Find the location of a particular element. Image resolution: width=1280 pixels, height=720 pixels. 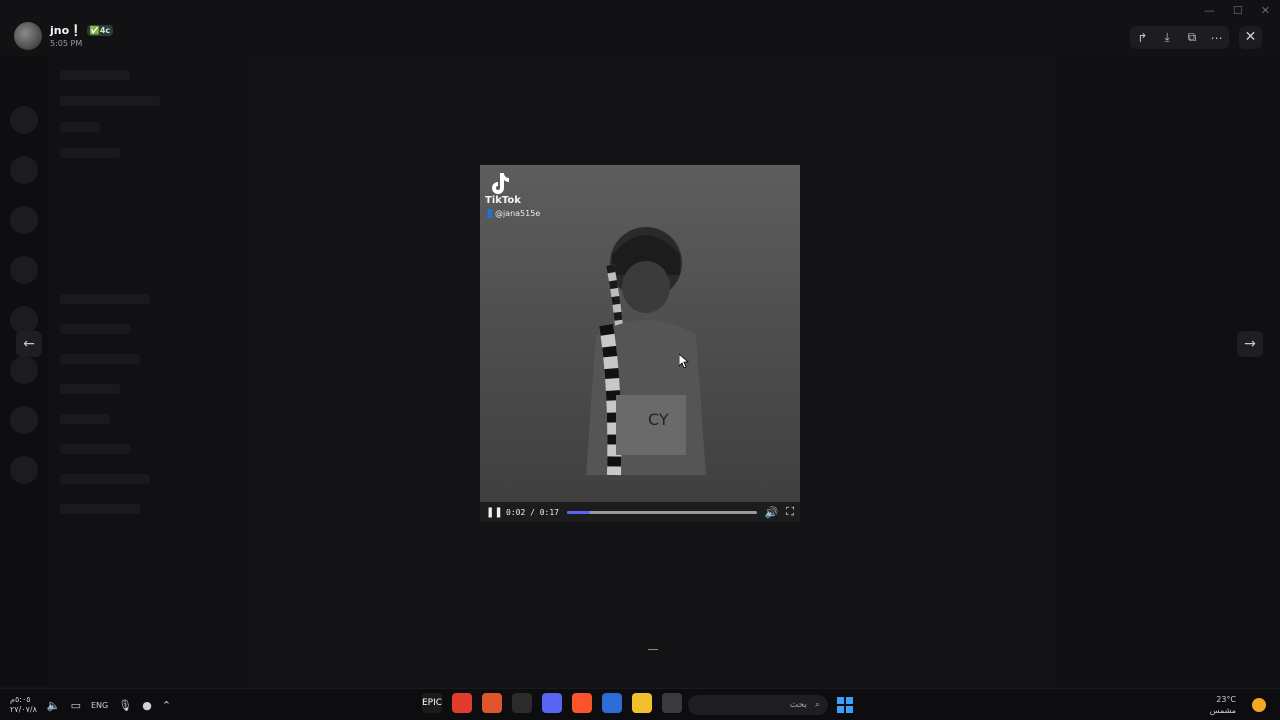

app-orange-icon is located at coordinates (492, 703).